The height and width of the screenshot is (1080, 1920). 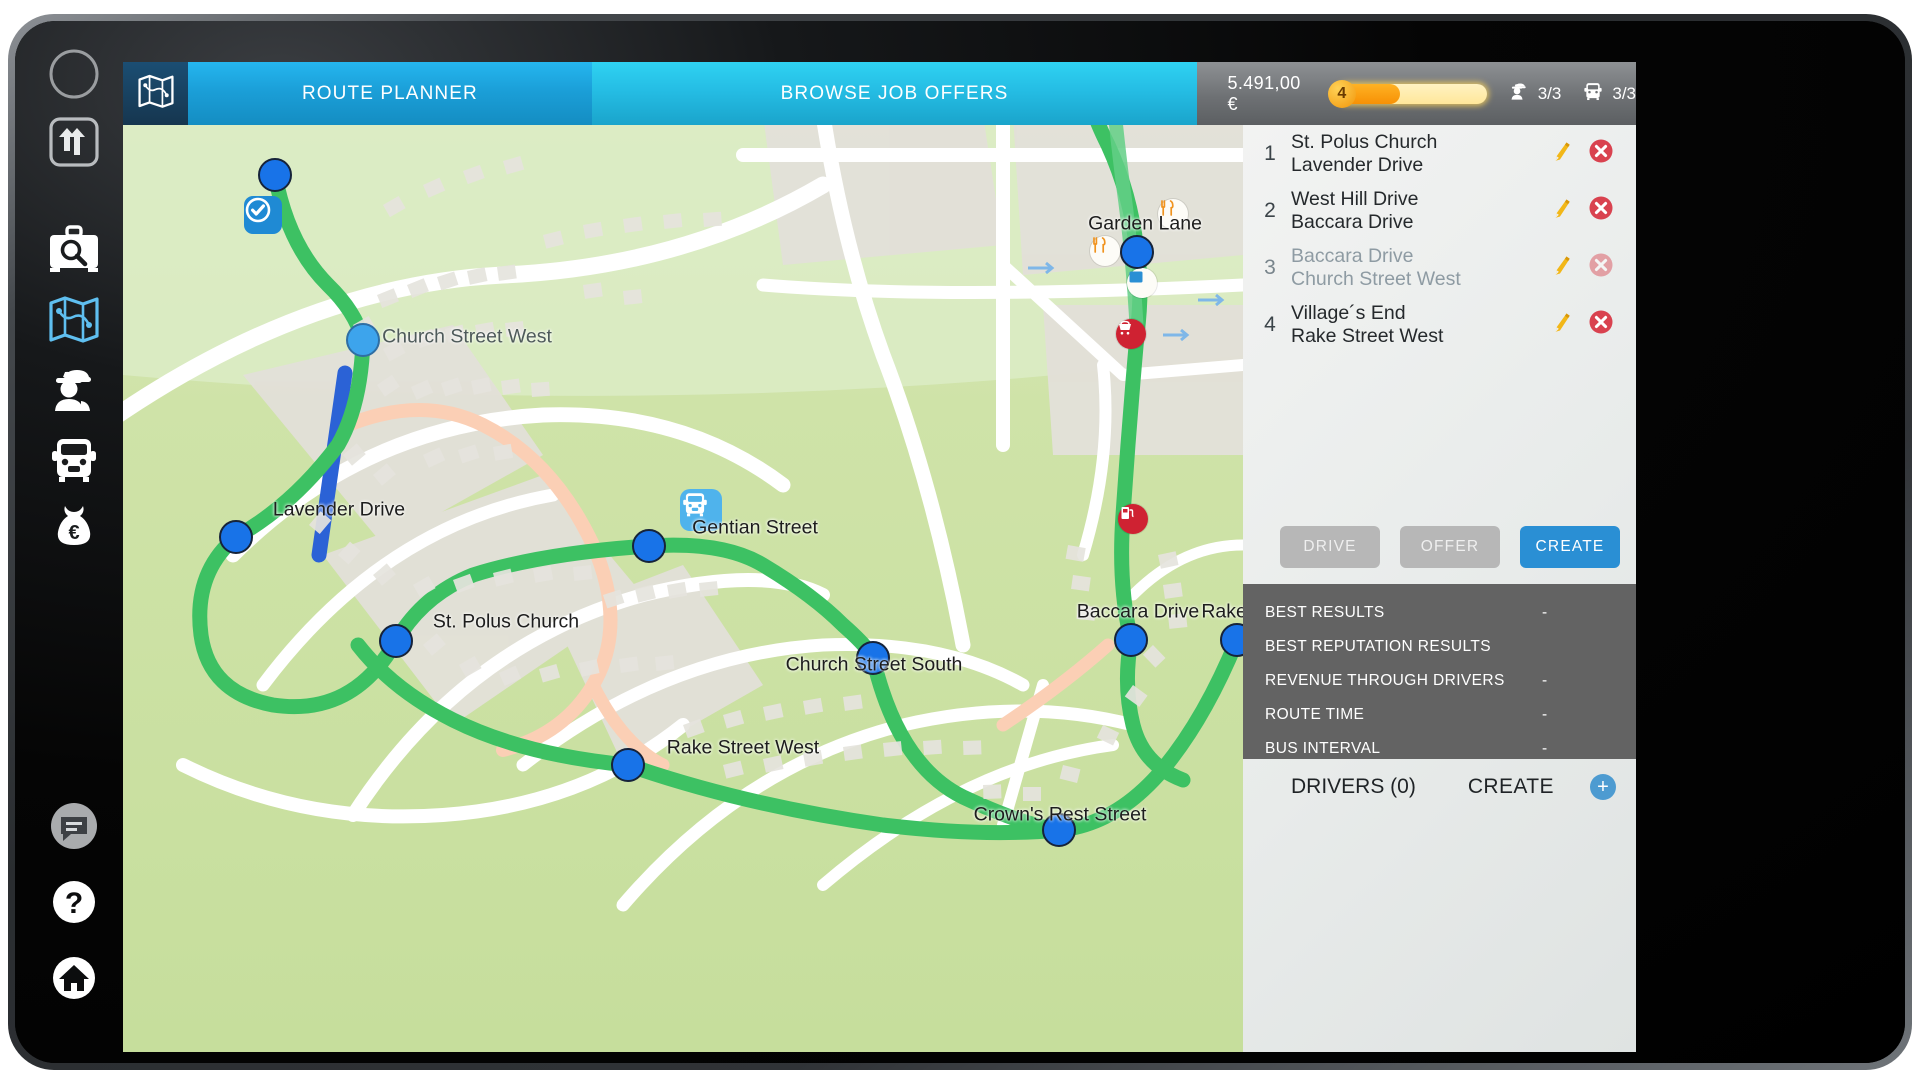 What do you see at coordinates (1624, 93) in the screenshot?
I see `buses-count-value: 3/3` at bounding box center [1624, 93].